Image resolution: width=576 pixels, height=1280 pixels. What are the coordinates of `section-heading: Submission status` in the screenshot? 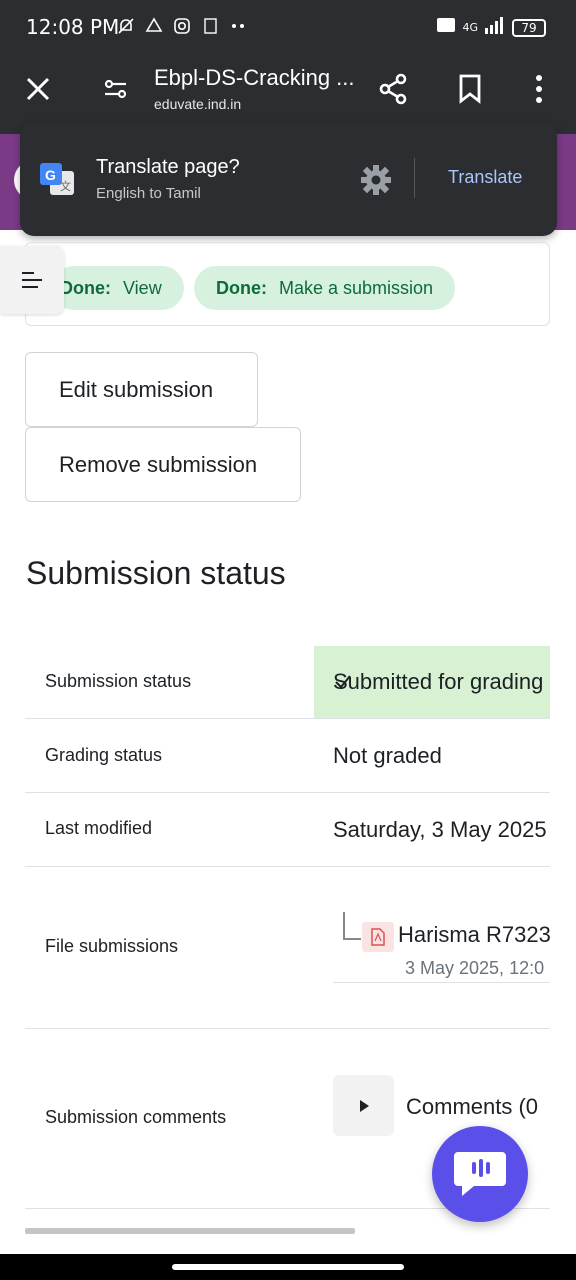 It's located at (156, 573).